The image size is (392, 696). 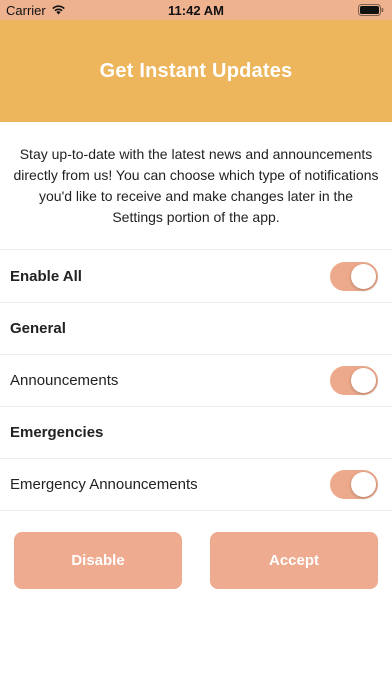 I want to click on emergencies-label: Emergencies, so click(x=57, y=432).